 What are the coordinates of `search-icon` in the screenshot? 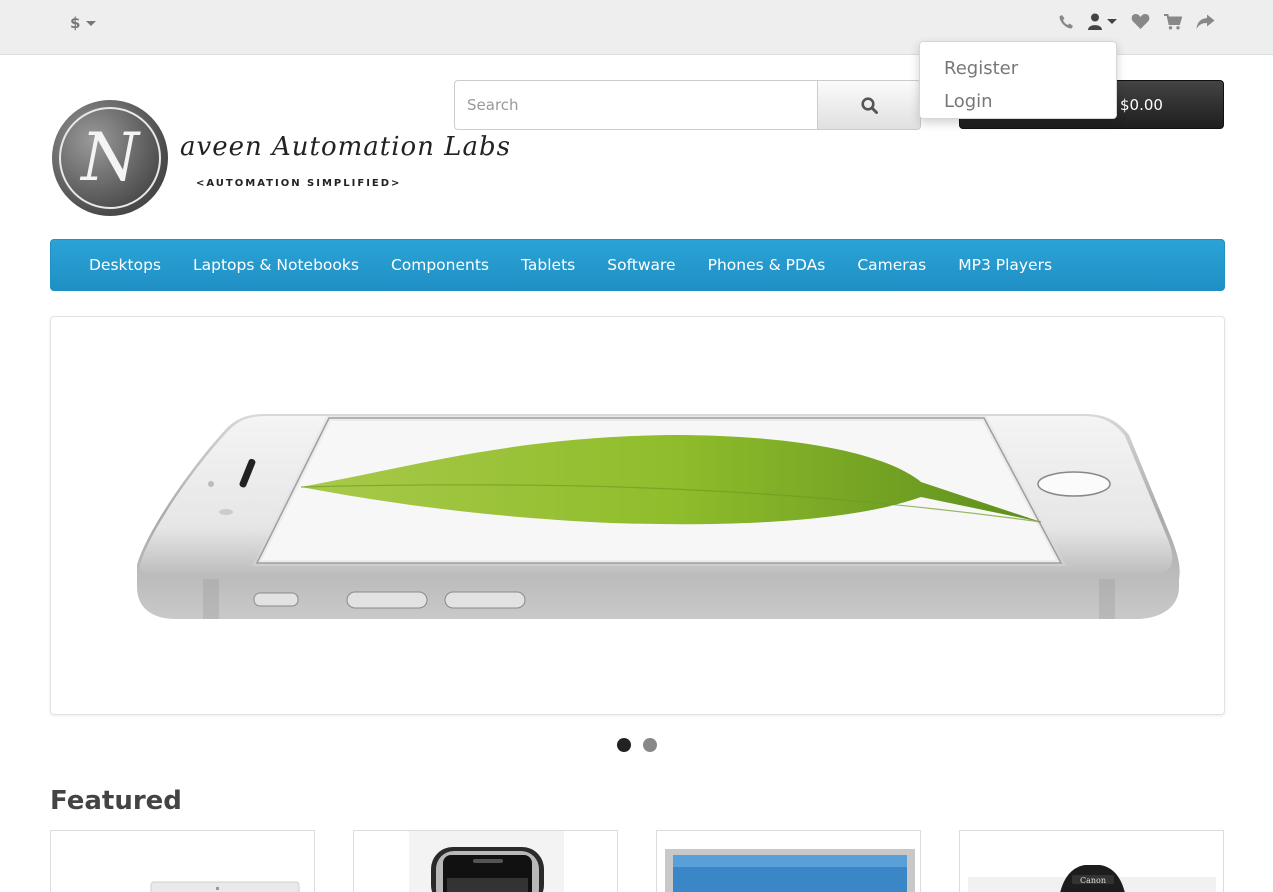 It's located at (869, 105).